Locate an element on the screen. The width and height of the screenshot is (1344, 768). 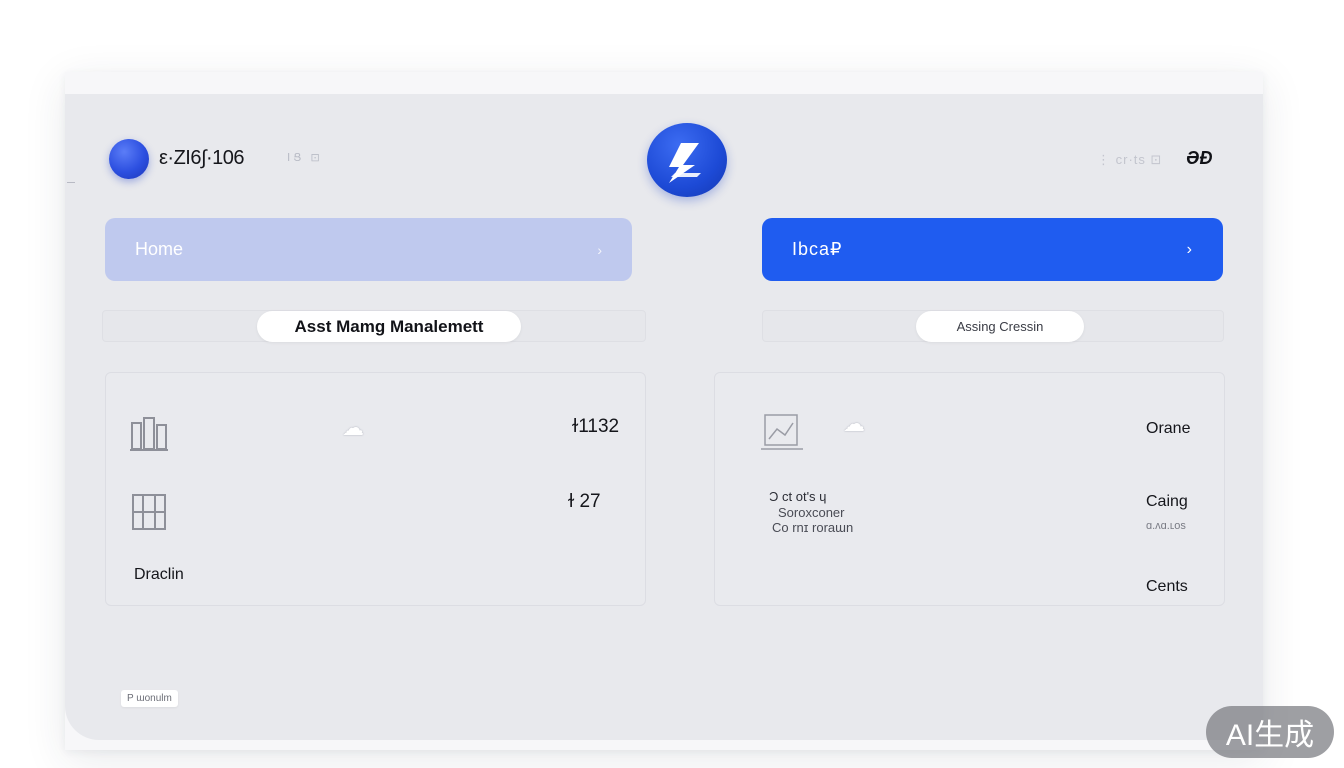
header-mini-icons: ⅠՑ ⊡ is located at coordinates (305, 157).